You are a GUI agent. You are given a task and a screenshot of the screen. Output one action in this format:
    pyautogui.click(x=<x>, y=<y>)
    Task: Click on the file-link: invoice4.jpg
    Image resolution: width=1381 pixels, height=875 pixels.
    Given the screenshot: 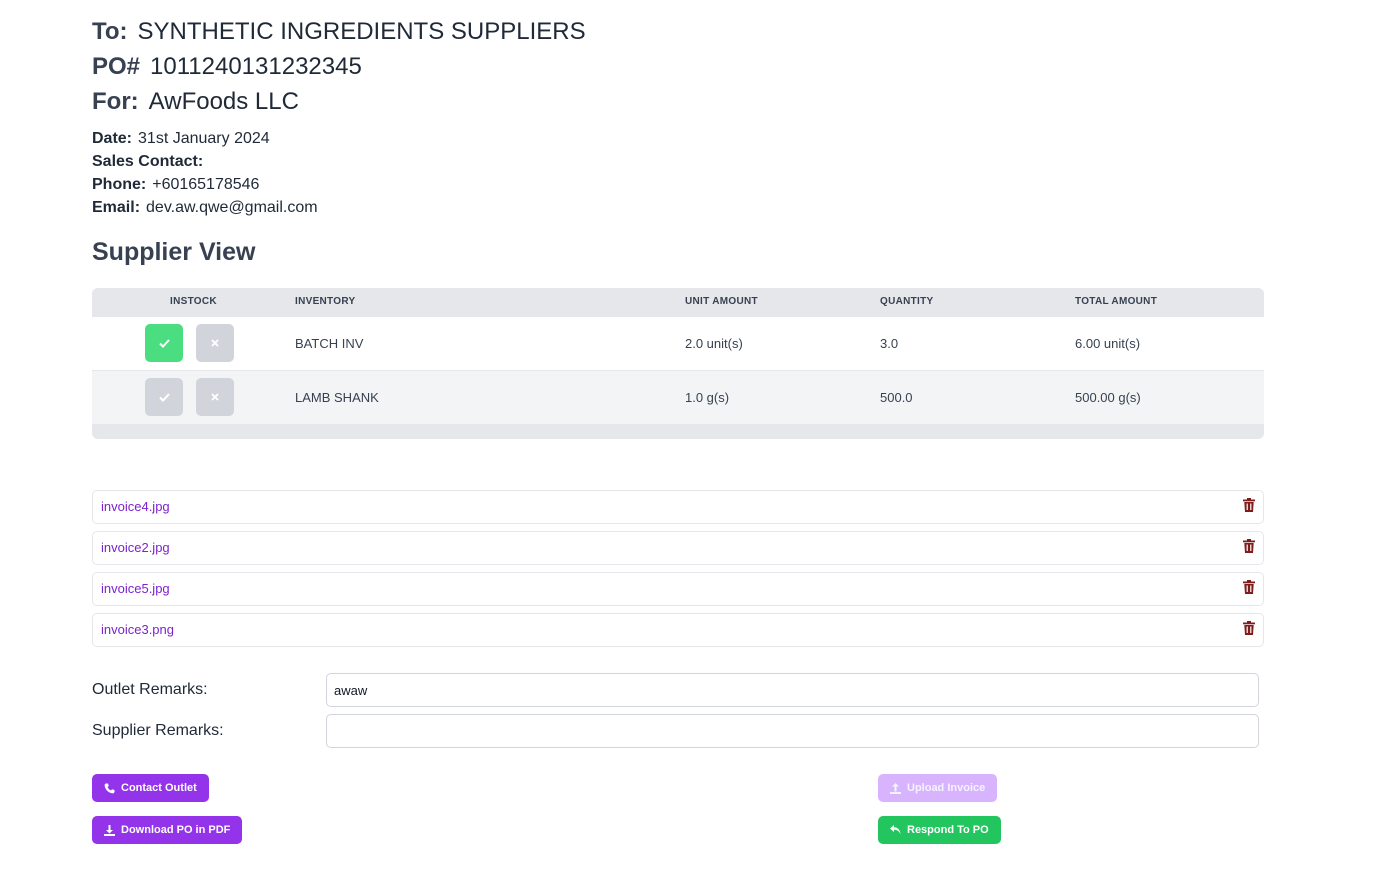 What is the action you would take?
    pyautogui.click(x=135, y=507)
    